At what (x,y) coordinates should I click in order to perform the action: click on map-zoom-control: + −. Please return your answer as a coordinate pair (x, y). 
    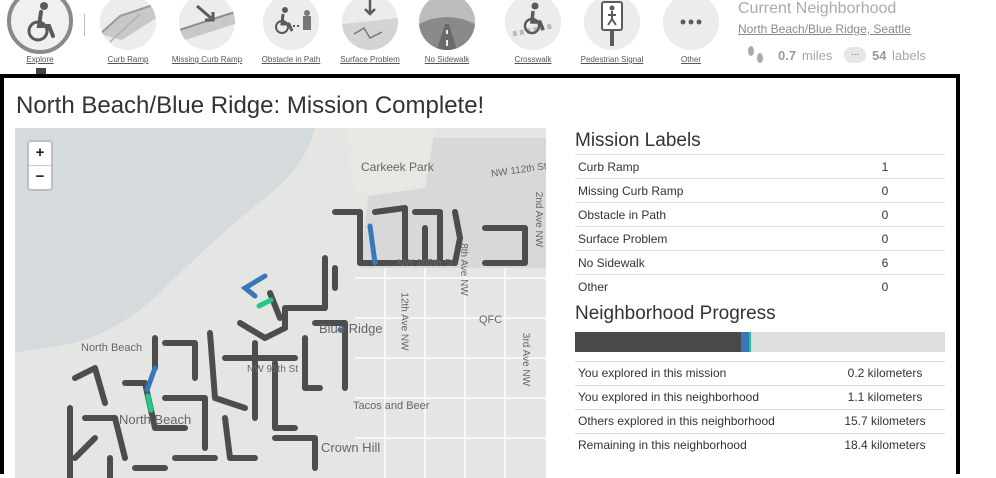
    Looking at the image, I should click on (40, 165).